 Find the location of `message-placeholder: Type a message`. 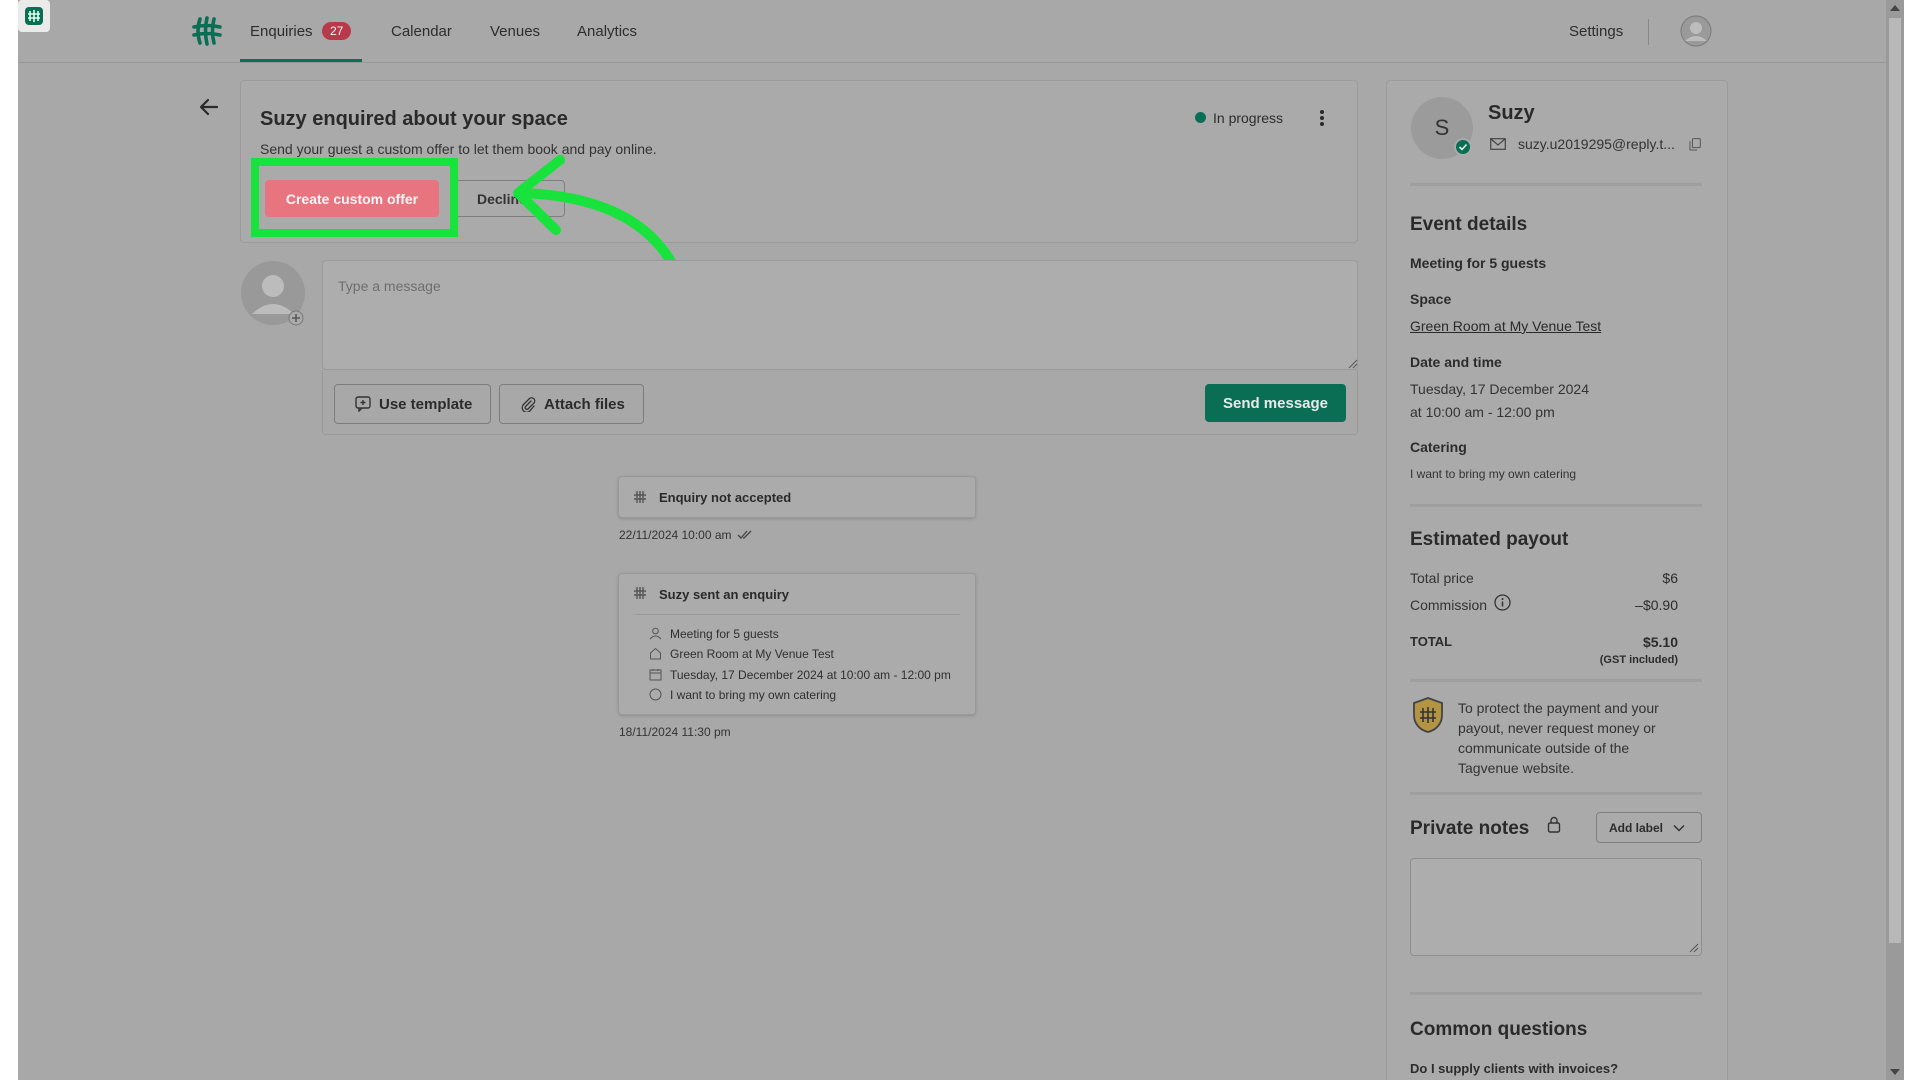

message-placeholder: Type a message is located at coordinates (389, 286).